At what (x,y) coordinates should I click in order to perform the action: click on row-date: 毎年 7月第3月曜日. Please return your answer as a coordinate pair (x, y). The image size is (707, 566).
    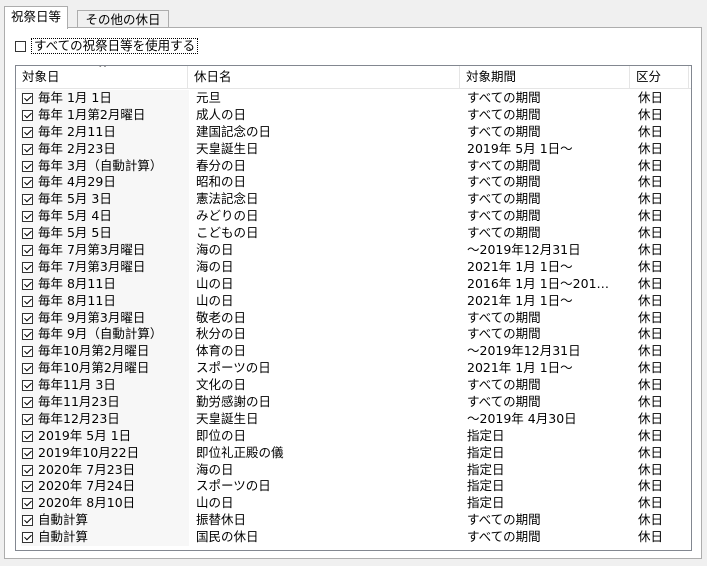
    Looking at the image, I should click on (92, 266).